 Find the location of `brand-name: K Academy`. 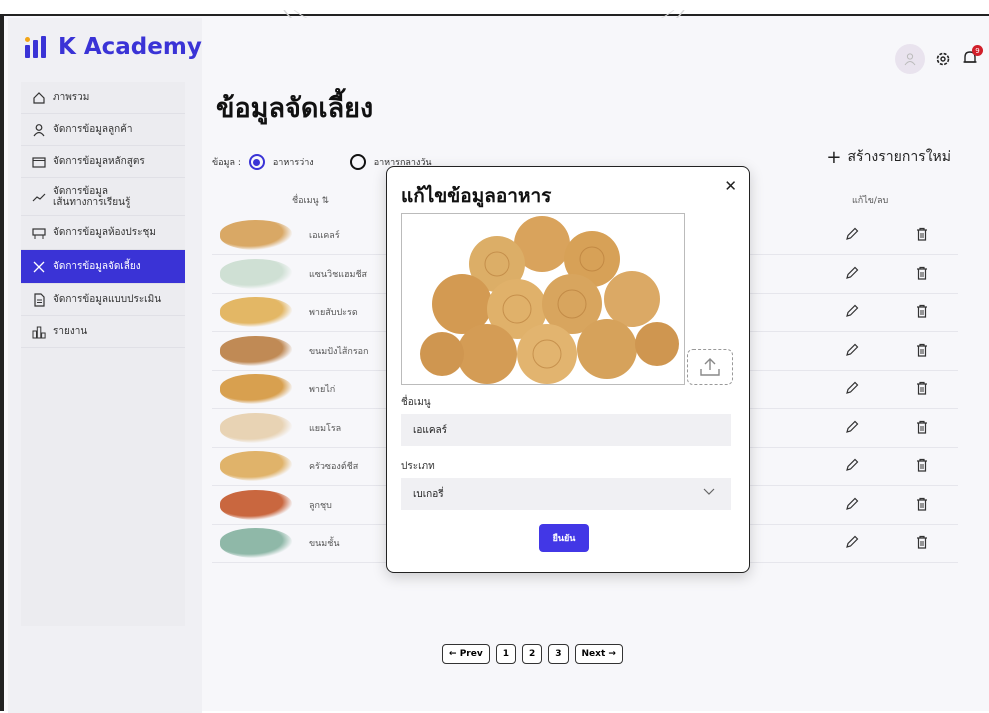

brand-name: K Academy is located at coordinates (130, 47).